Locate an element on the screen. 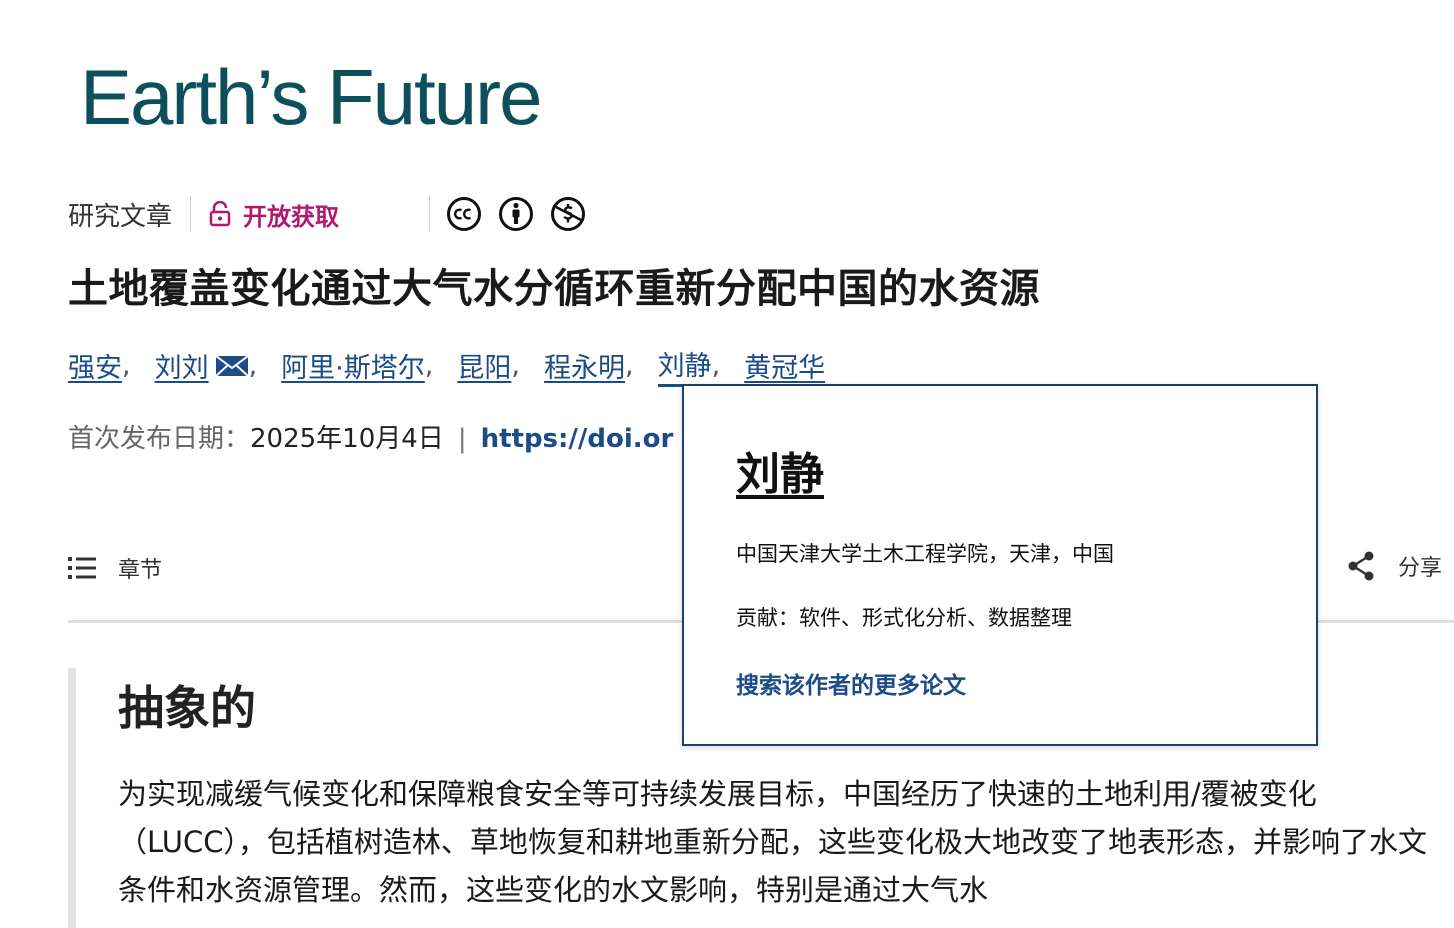 The image size is (1454, 928). license-icons is located at coordinates (515, 214).